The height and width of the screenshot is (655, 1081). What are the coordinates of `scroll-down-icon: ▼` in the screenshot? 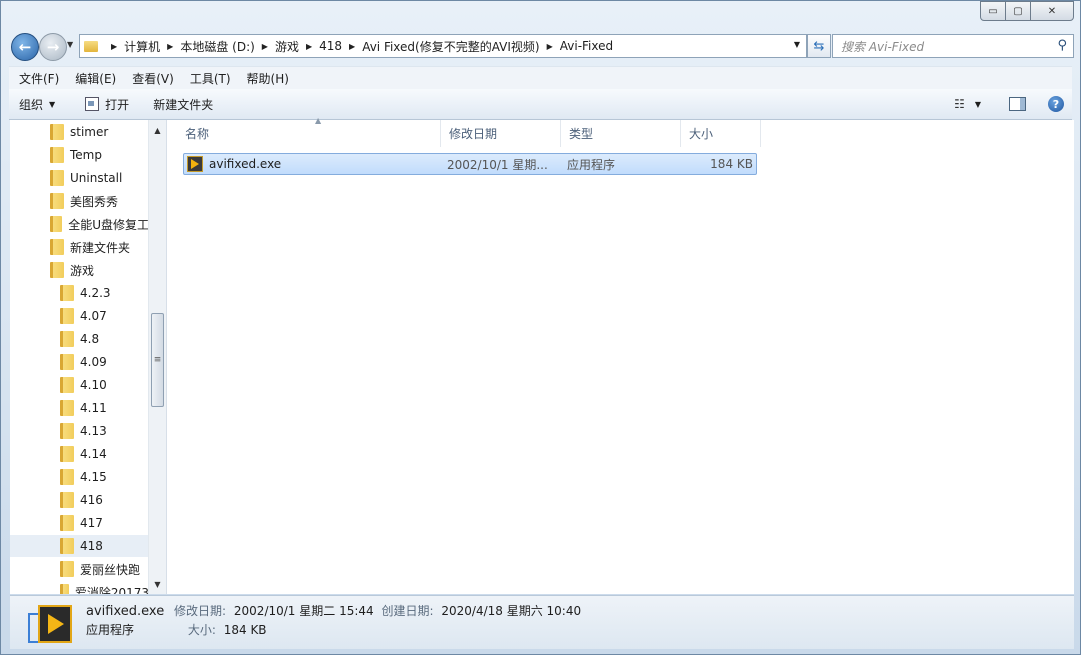 It's located at (157, 584).